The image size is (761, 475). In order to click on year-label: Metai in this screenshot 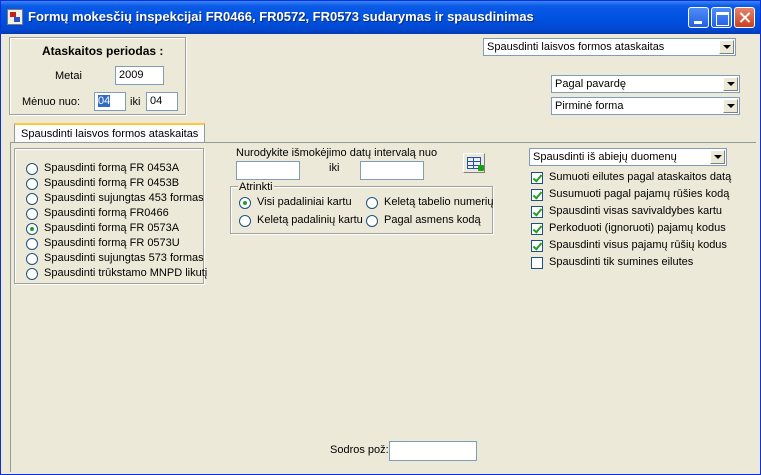, I will do `click(68, 76)`.